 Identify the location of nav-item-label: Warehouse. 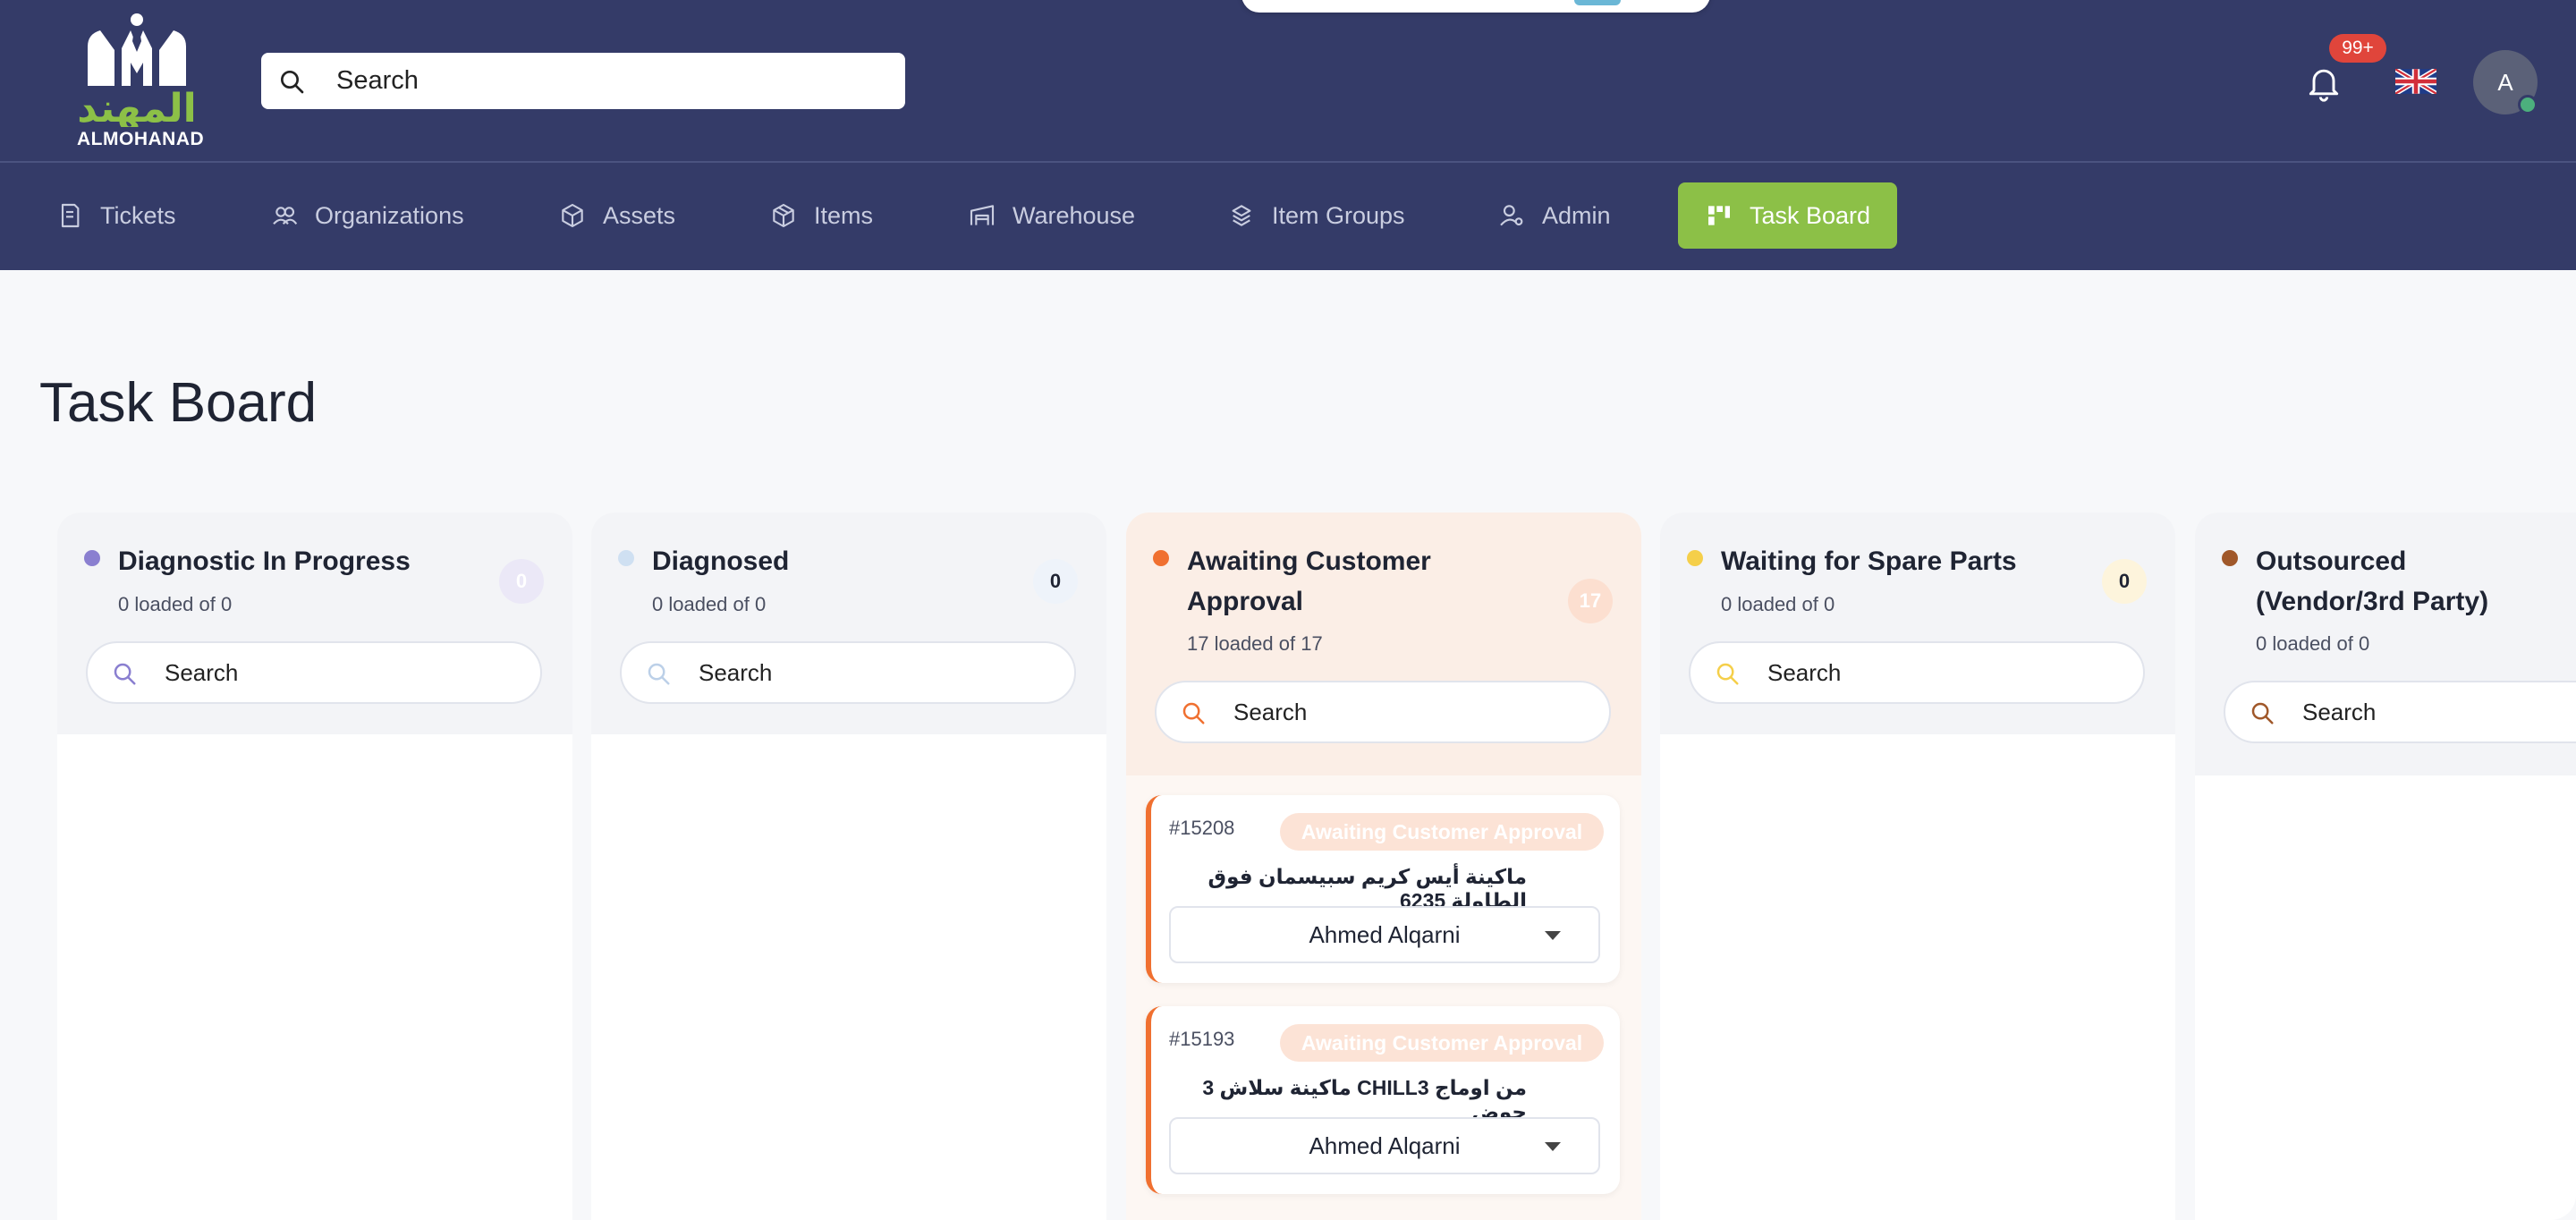
(1074, 215).